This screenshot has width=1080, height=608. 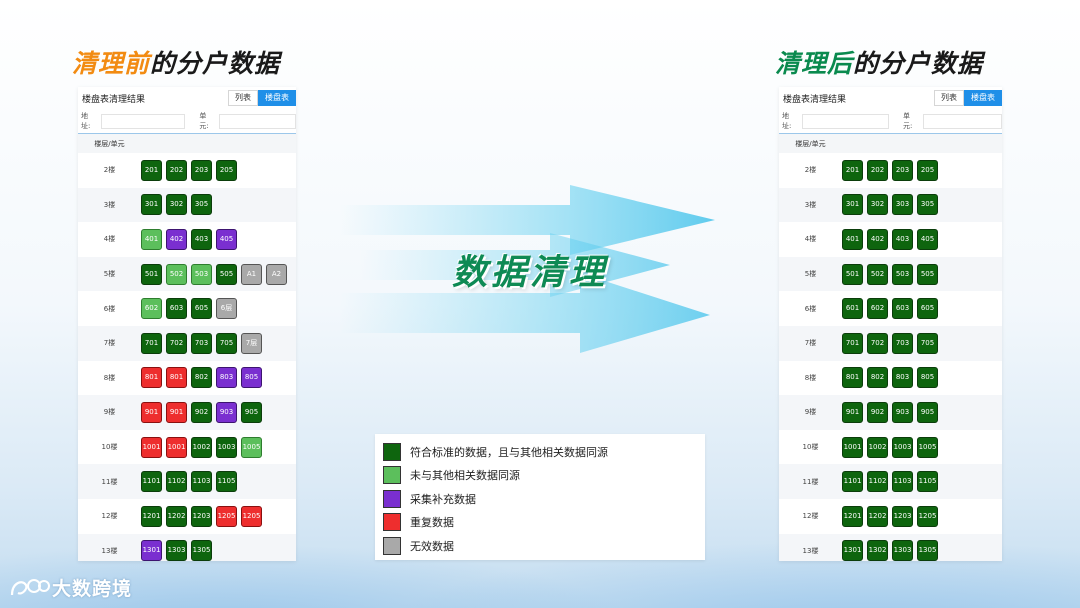 I want to click on unit-cell: 1002, so click(x=201, y=447).